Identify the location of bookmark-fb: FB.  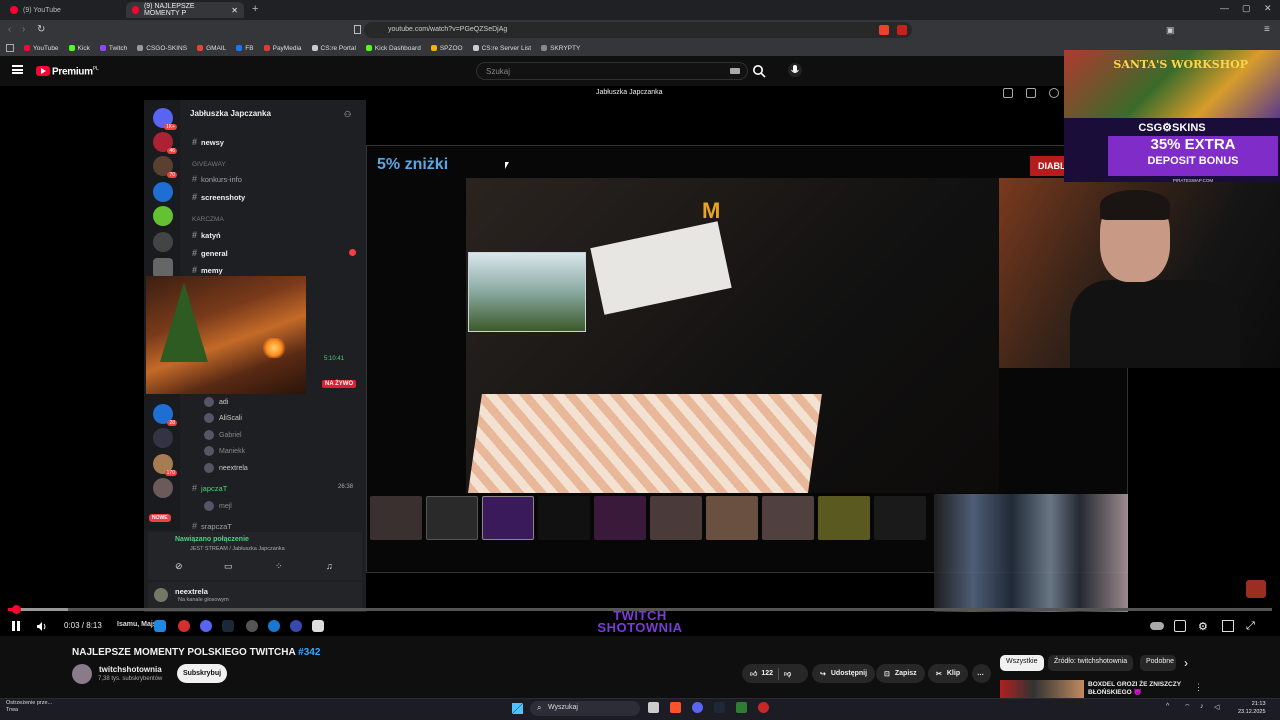
(245, 48).